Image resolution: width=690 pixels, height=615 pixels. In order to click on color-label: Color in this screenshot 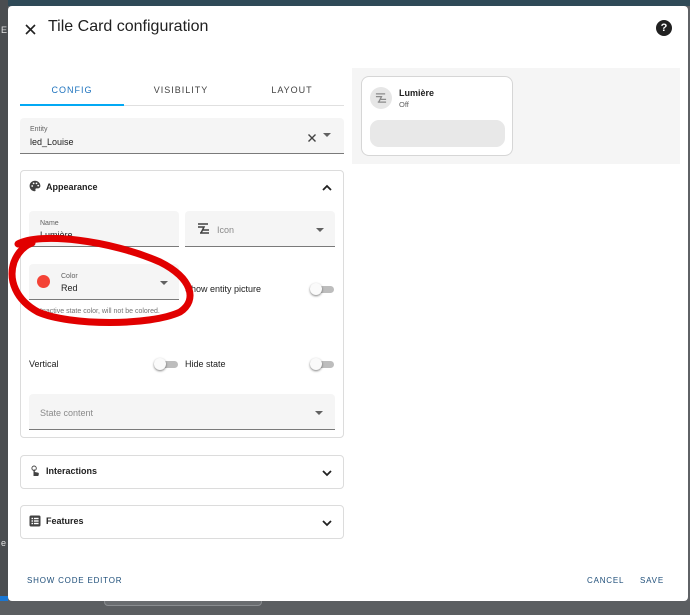, I will do `click(69, 276)`.